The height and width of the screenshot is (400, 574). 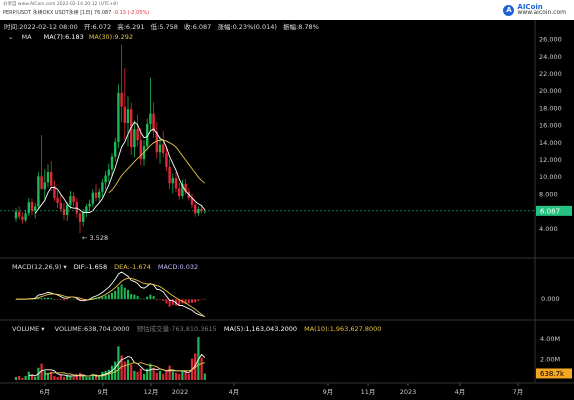 I want to click on price-axis-tick: 10.000, so click(x=550, y=177).